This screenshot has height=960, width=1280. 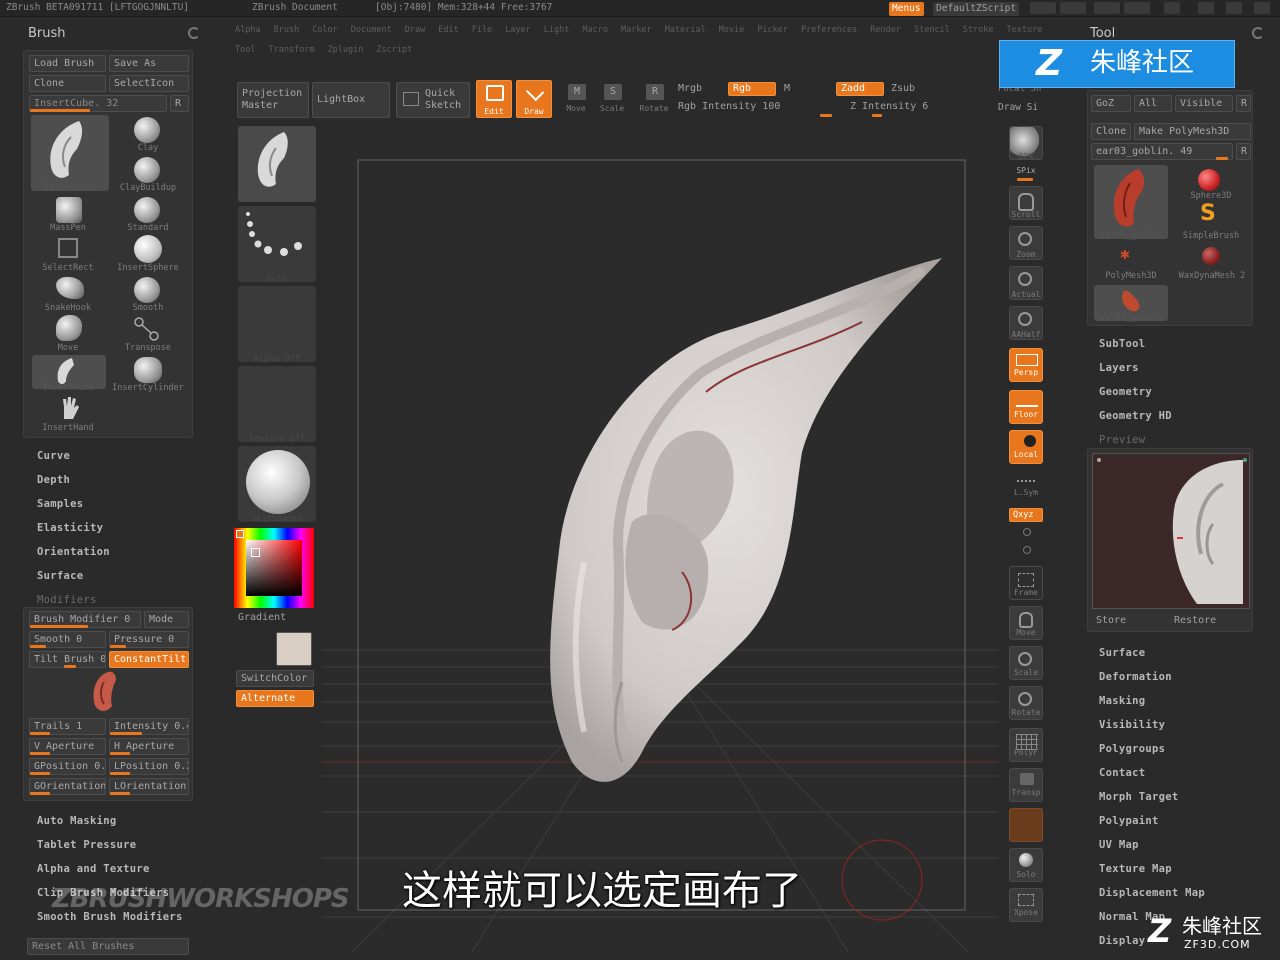 What do you see at coordinates (149, 83) in the screenshot?
I see `select-icon-button: SelectIcon` at bounding box center [149, 83].